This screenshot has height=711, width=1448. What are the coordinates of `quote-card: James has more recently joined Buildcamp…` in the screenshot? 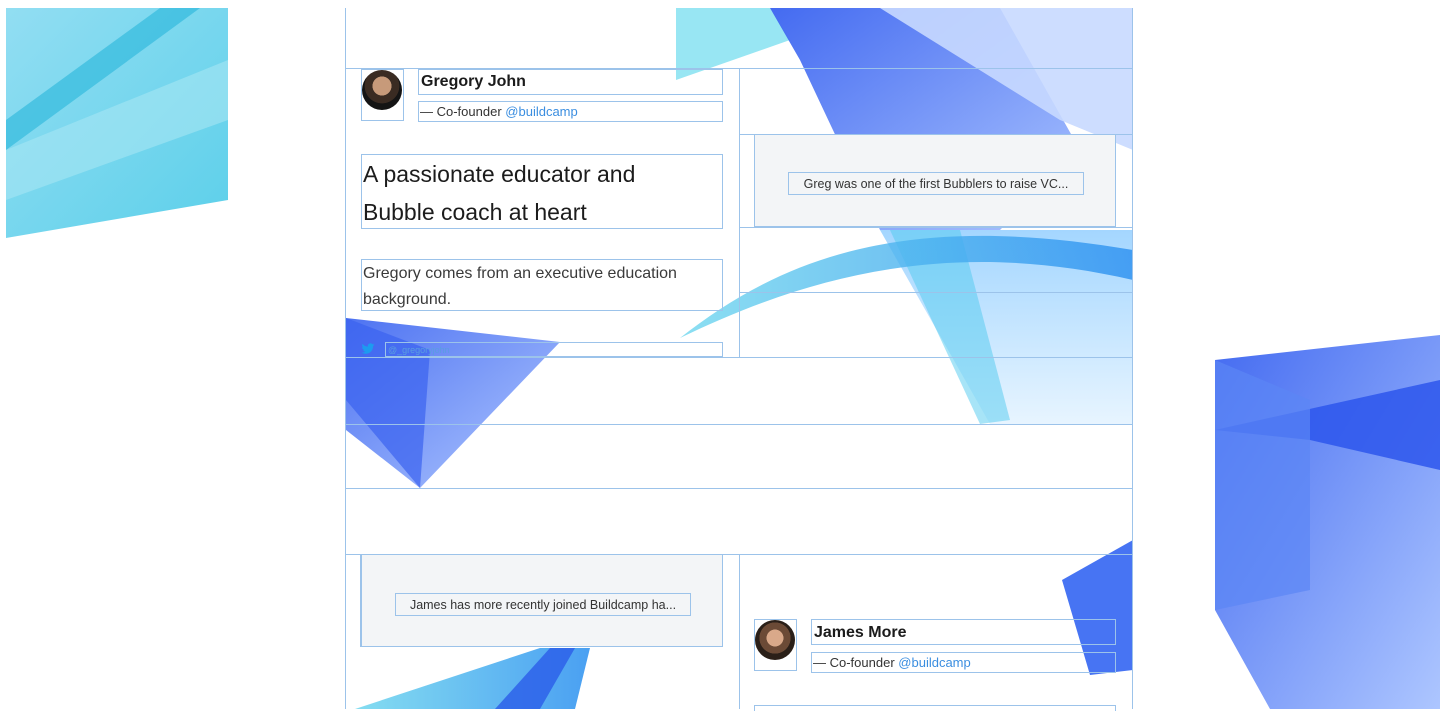 It's located at (542, 600).